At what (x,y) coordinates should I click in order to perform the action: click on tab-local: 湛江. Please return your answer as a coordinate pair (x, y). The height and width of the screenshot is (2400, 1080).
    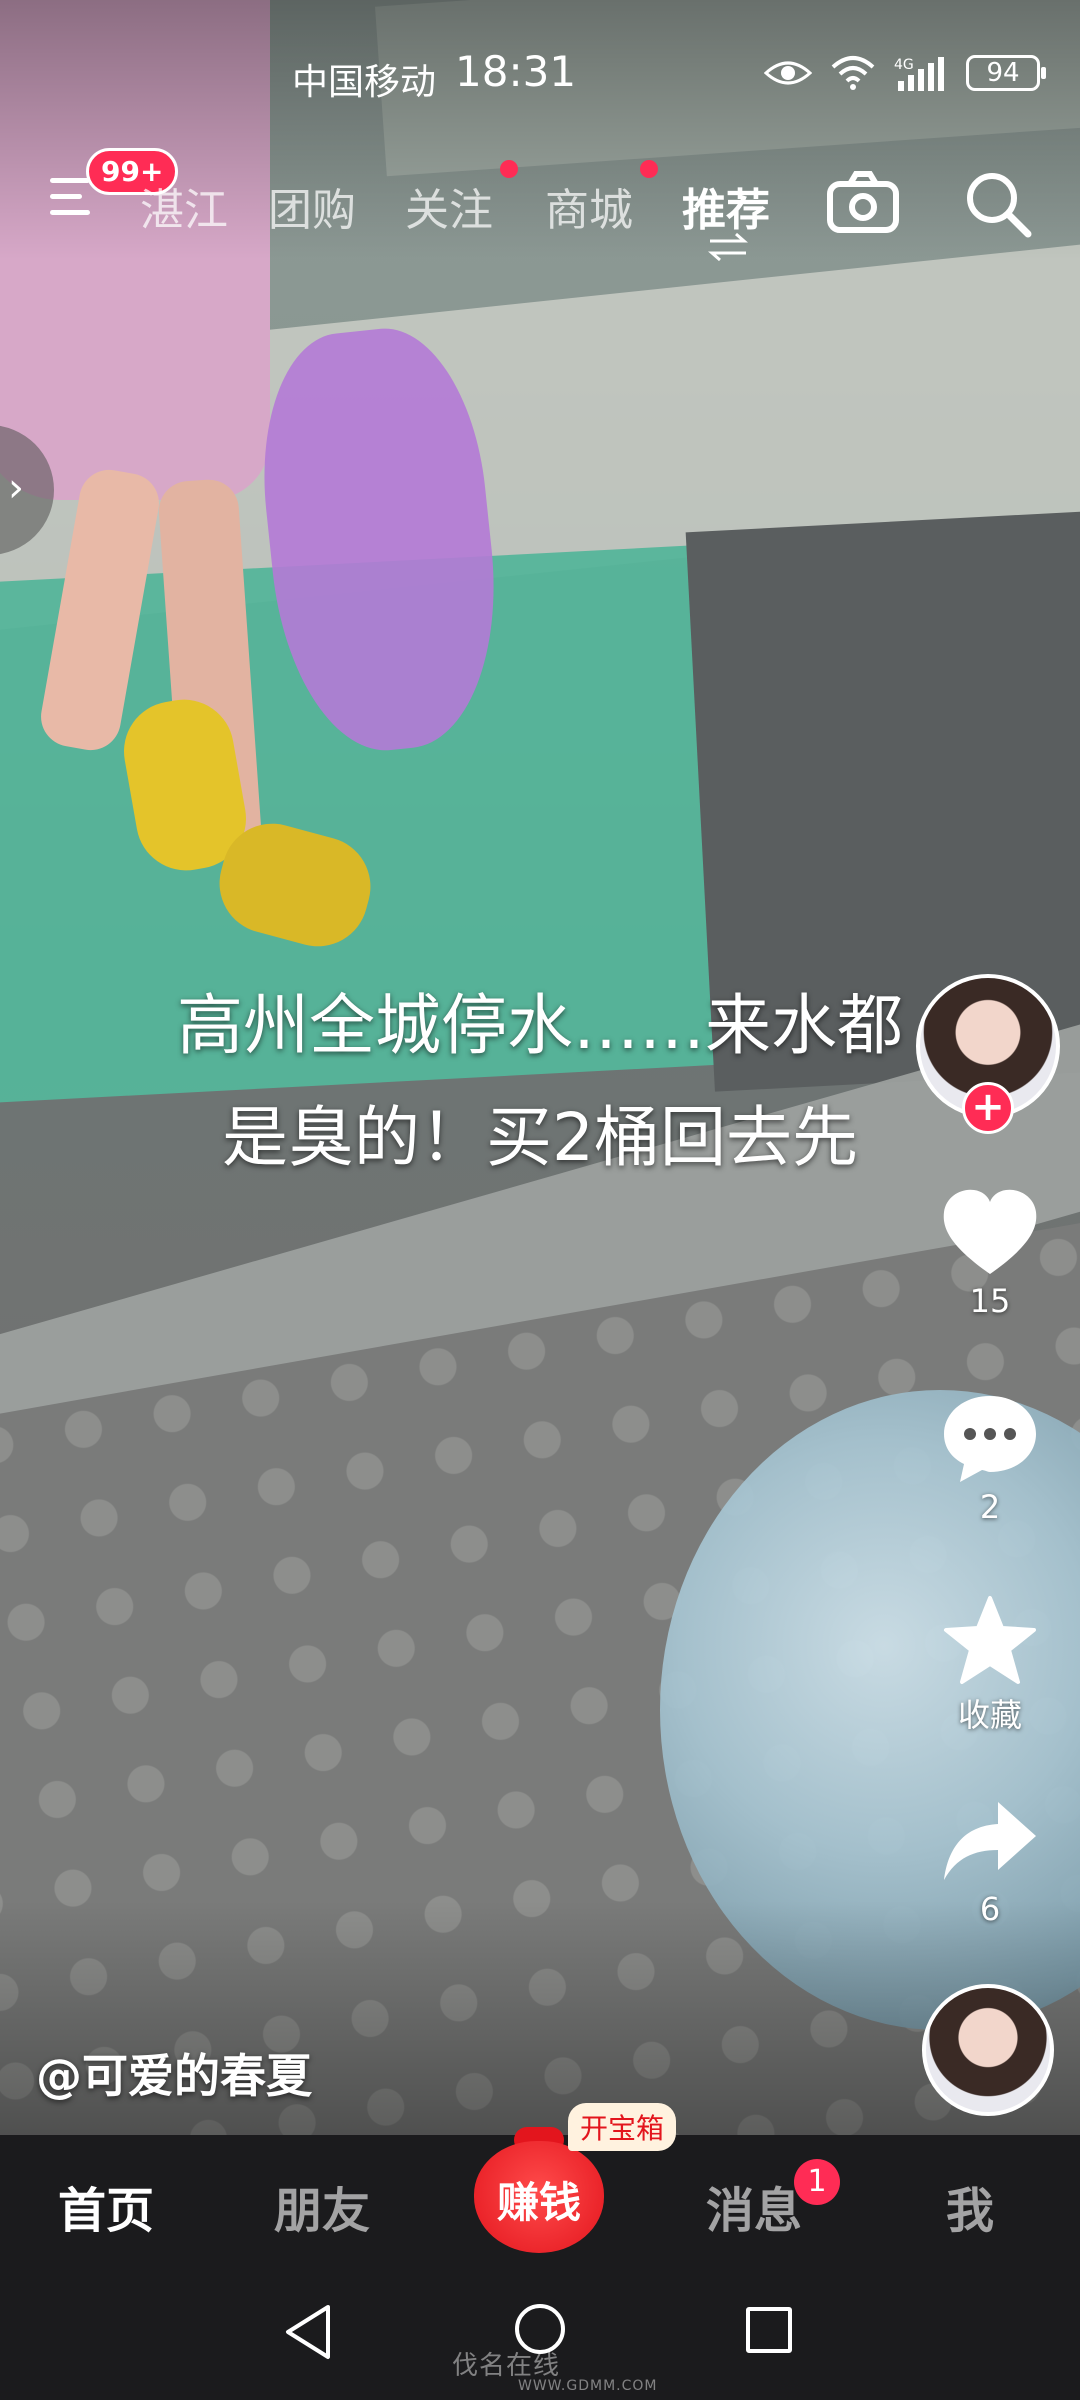
    Looking at the image, I should click on (184, 206).